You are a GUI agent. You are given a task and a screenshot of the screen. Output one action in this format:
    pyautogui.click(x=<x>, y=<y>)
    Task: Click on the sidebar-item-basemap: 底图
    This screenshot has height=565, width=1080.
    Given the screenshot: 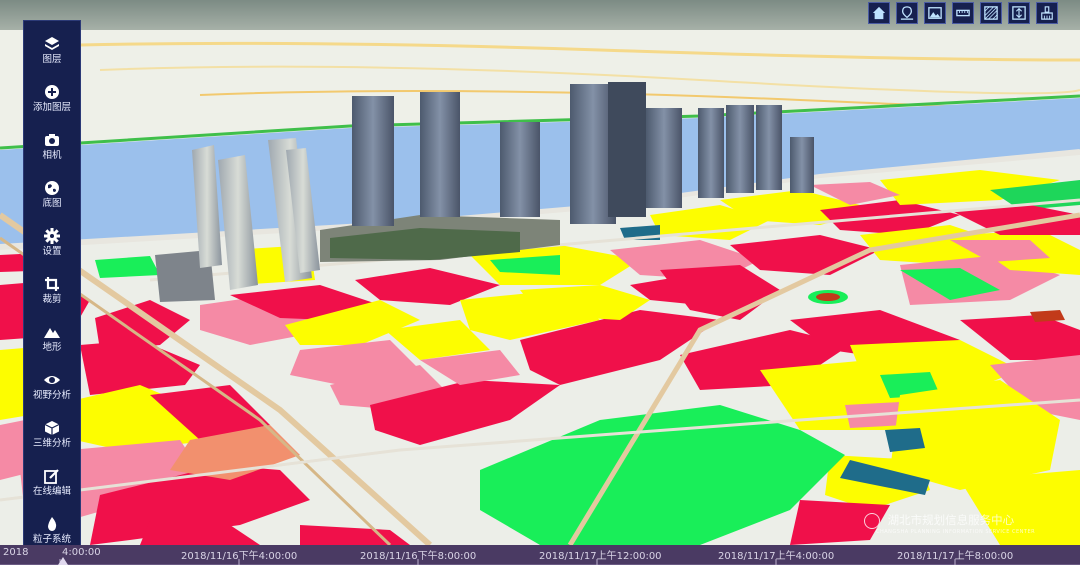 What is the action you would take?
    pyautogui.click(x=52, y=196)
    